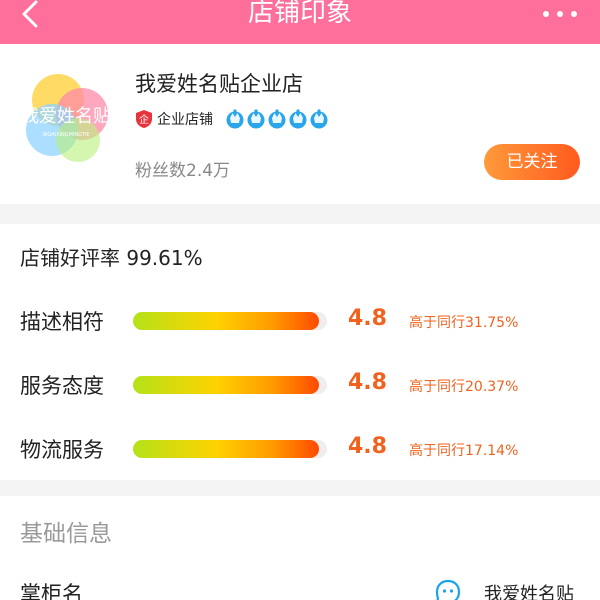 The width and height of the screenshot is (600, 600). Describe the element at coordinates (111, 258) in the screenshot. I see `good-rate: 店铺好评率 99.61%` at that location.